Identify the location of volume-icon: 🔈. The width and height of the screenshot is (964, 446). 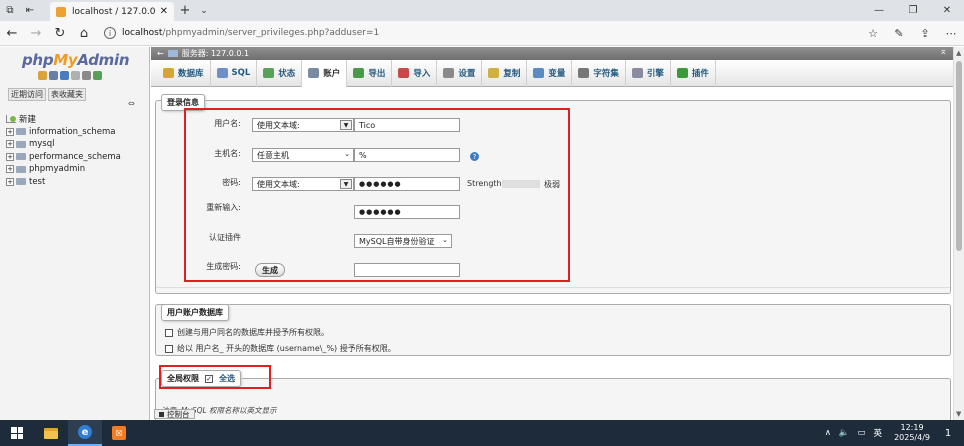
(844, 433).